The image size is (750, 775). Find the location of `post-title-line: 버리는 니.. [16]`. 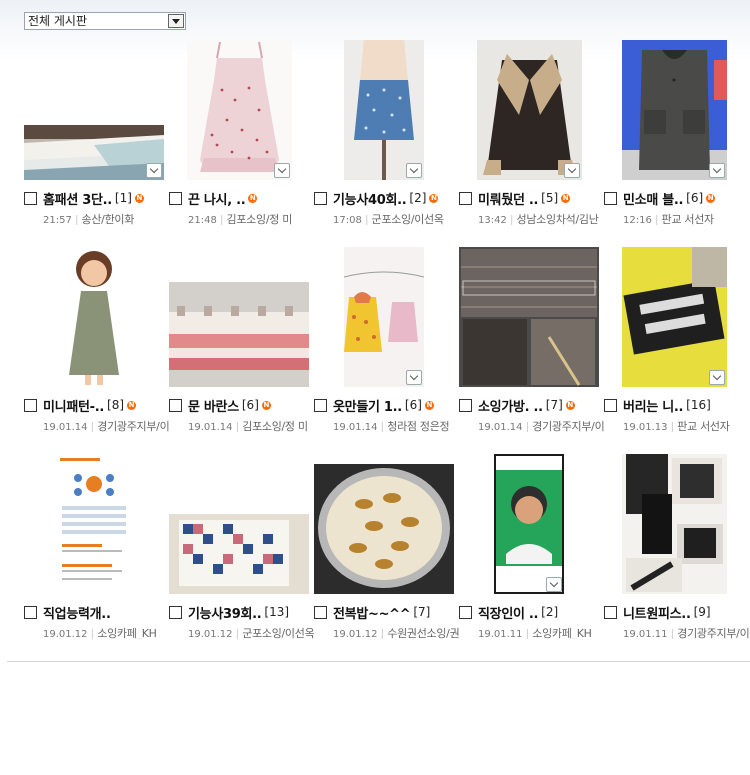

post-title-line: 버리는 니.. [16] is located at coordinates (676, 405).